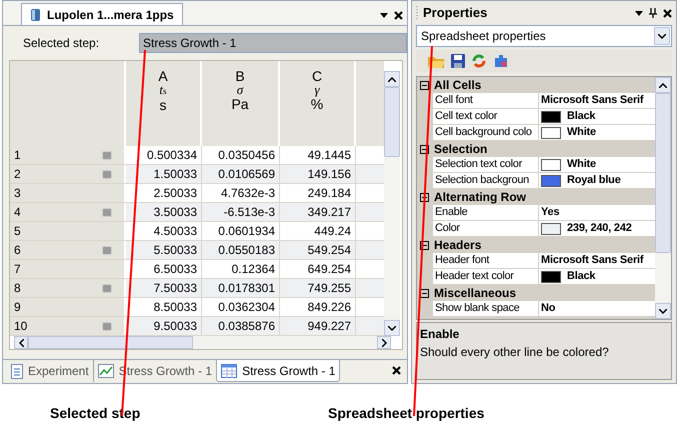 The width and height of the screenshot is (677, 441). I want to click on table-cell: 2.50033, so click(164, 193).